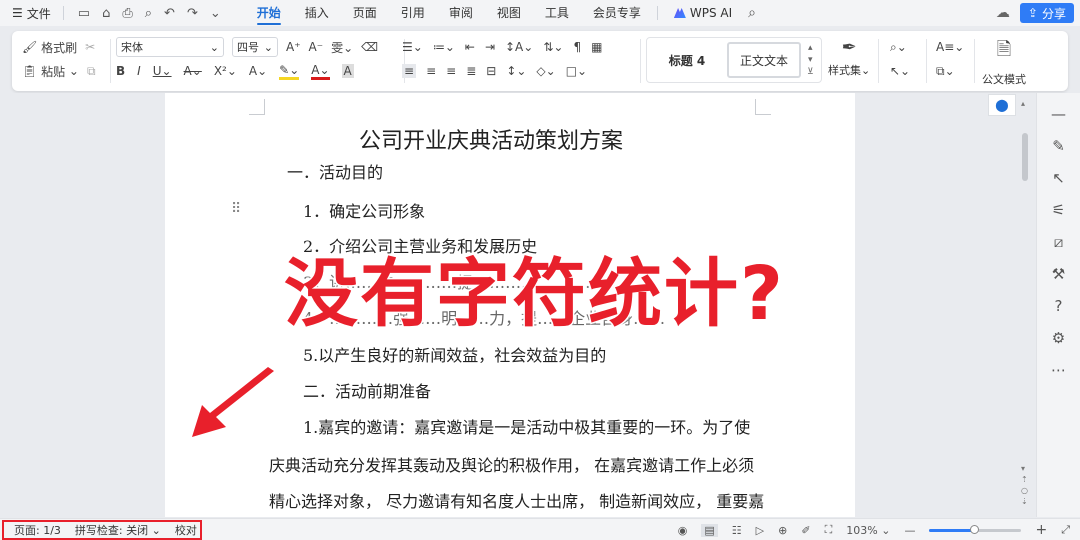 This screenshot has width=1080, height=540. Describe the element at coordinates (236, 209) in the screenshot. I see `drag-handle-icon: ⠿` at that location.